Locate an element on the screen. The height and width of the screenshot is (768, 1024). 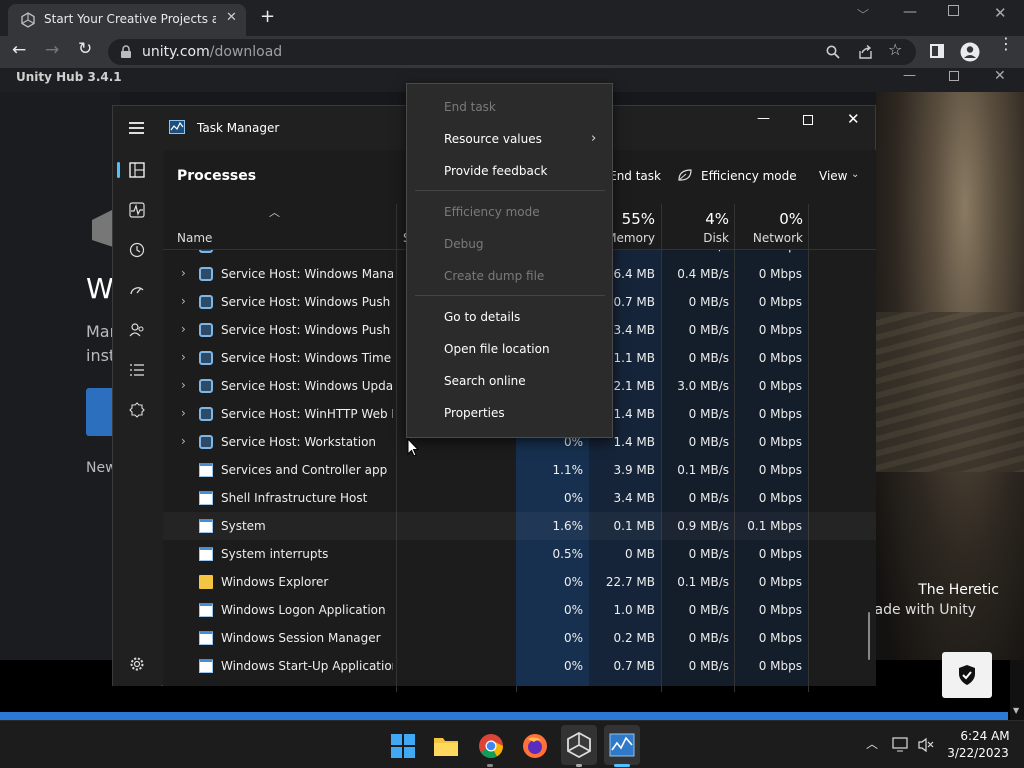
disk-cell: 0 MB/s is located at coordinates (708, 610).